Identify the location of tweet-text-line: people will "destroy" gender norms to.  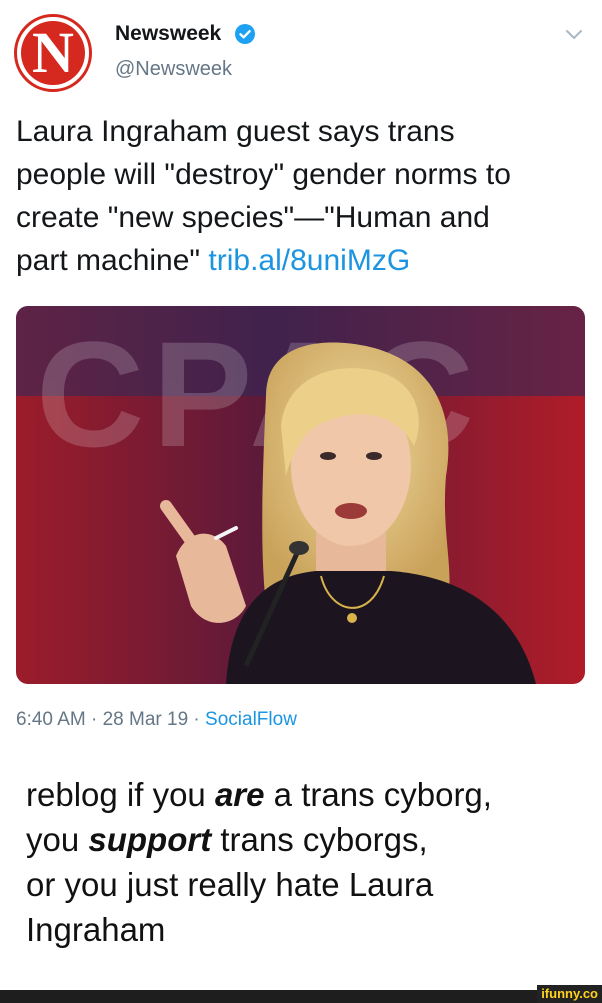
(263, 174).